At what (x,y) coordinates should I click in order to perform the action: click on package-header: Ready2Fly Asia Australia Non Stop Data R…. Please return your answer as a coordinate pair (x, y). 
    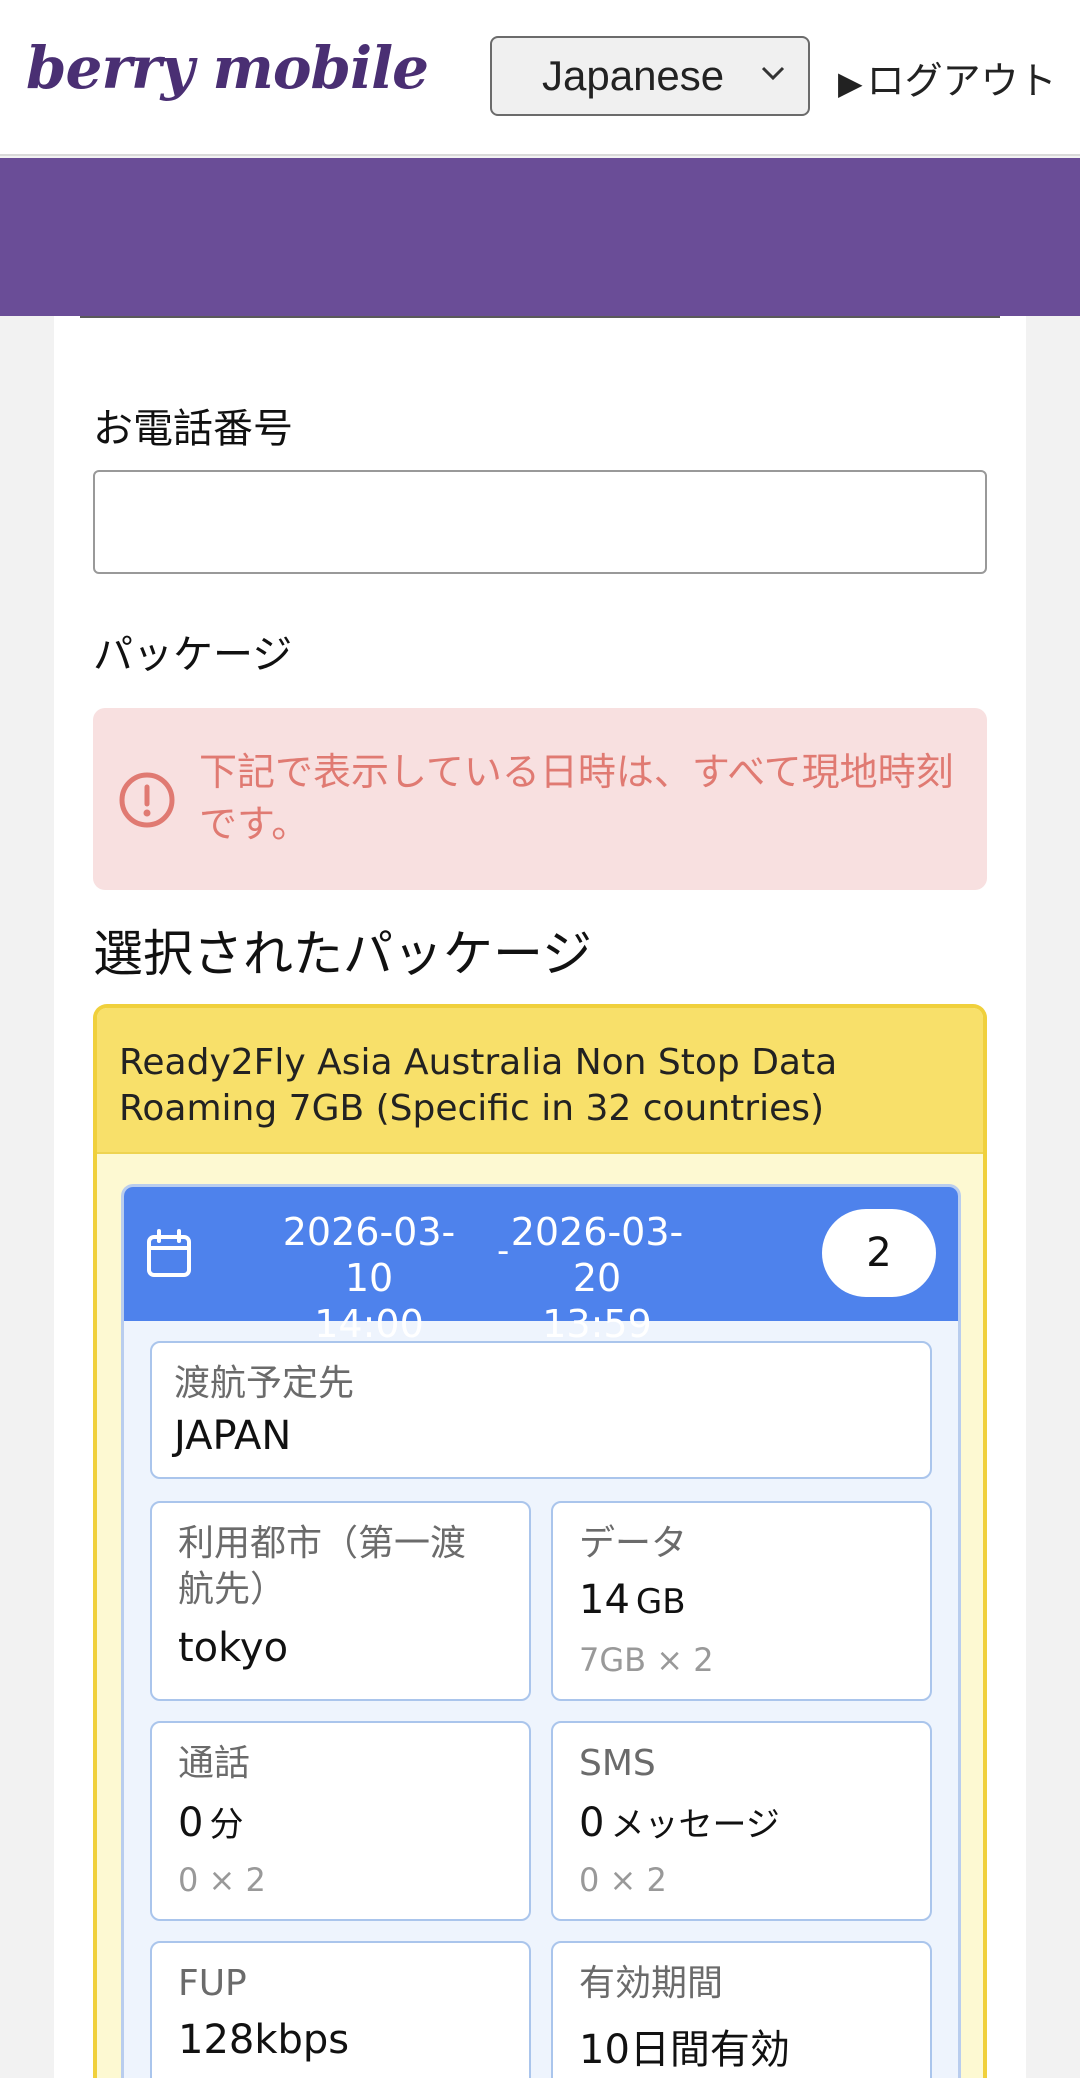
    Looking at the image, I should click on (540, 1081).